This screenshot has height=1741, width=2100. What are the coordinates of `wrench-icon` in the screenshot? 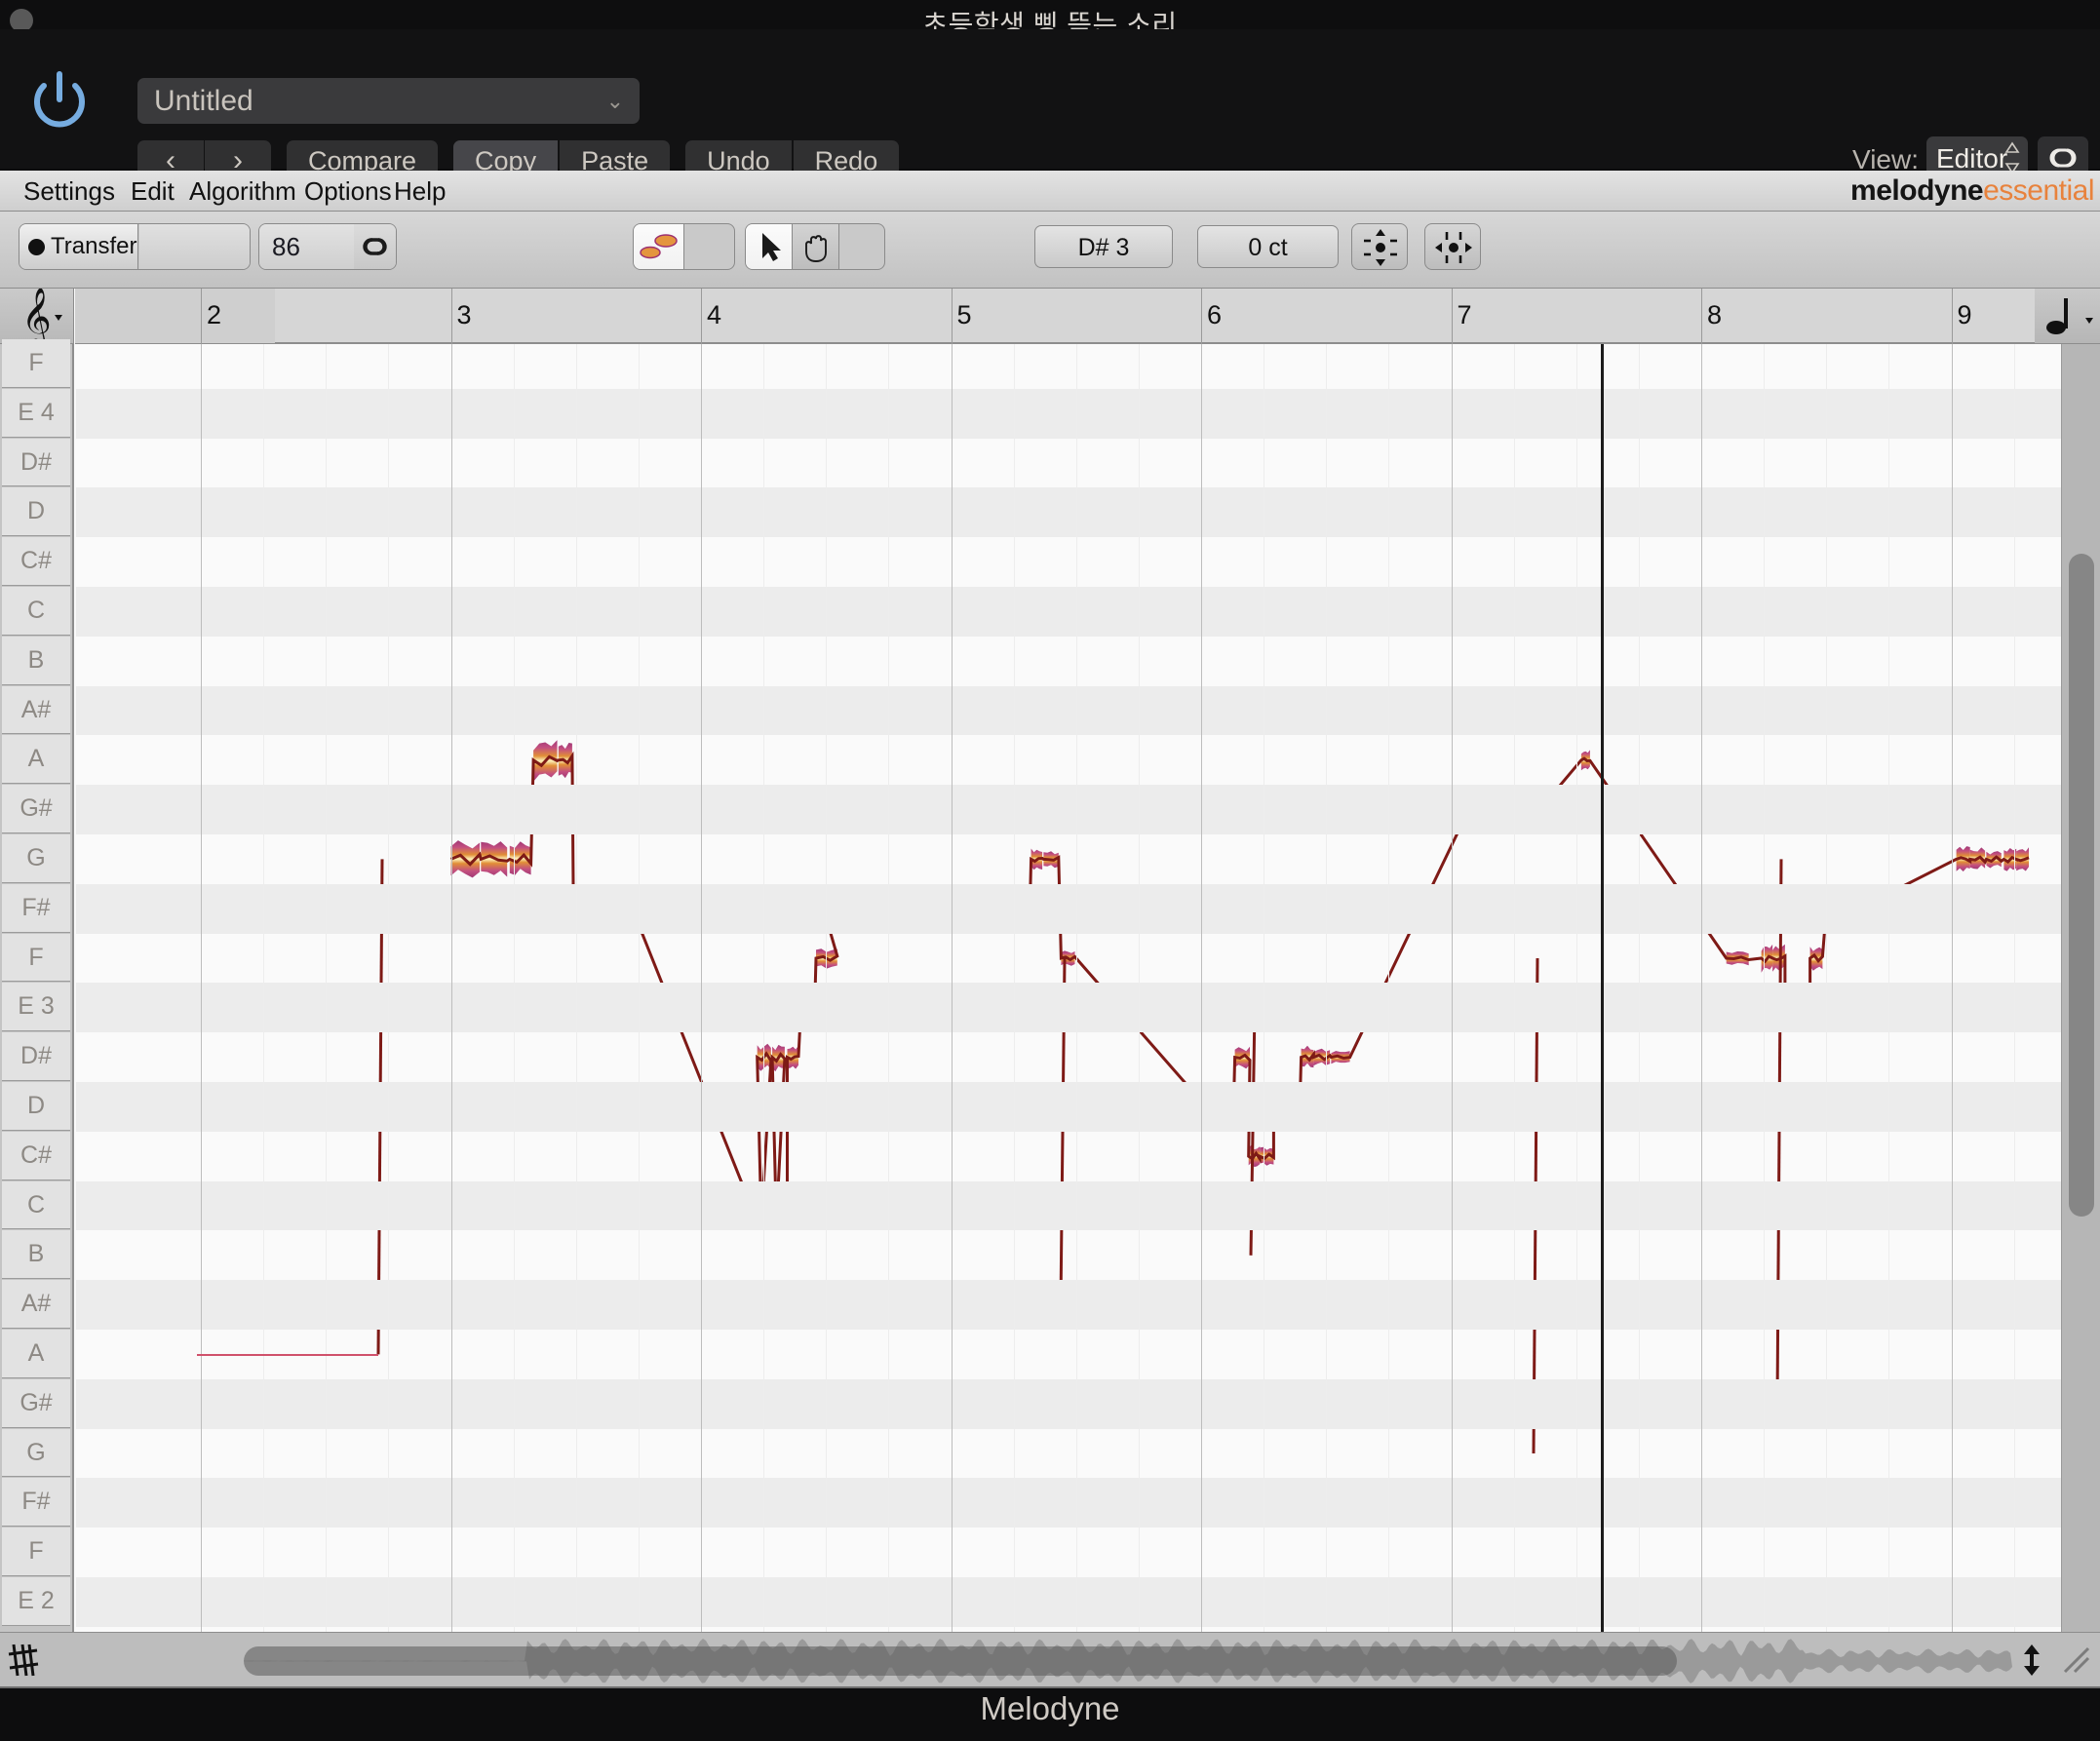 It's located at (659, 270).